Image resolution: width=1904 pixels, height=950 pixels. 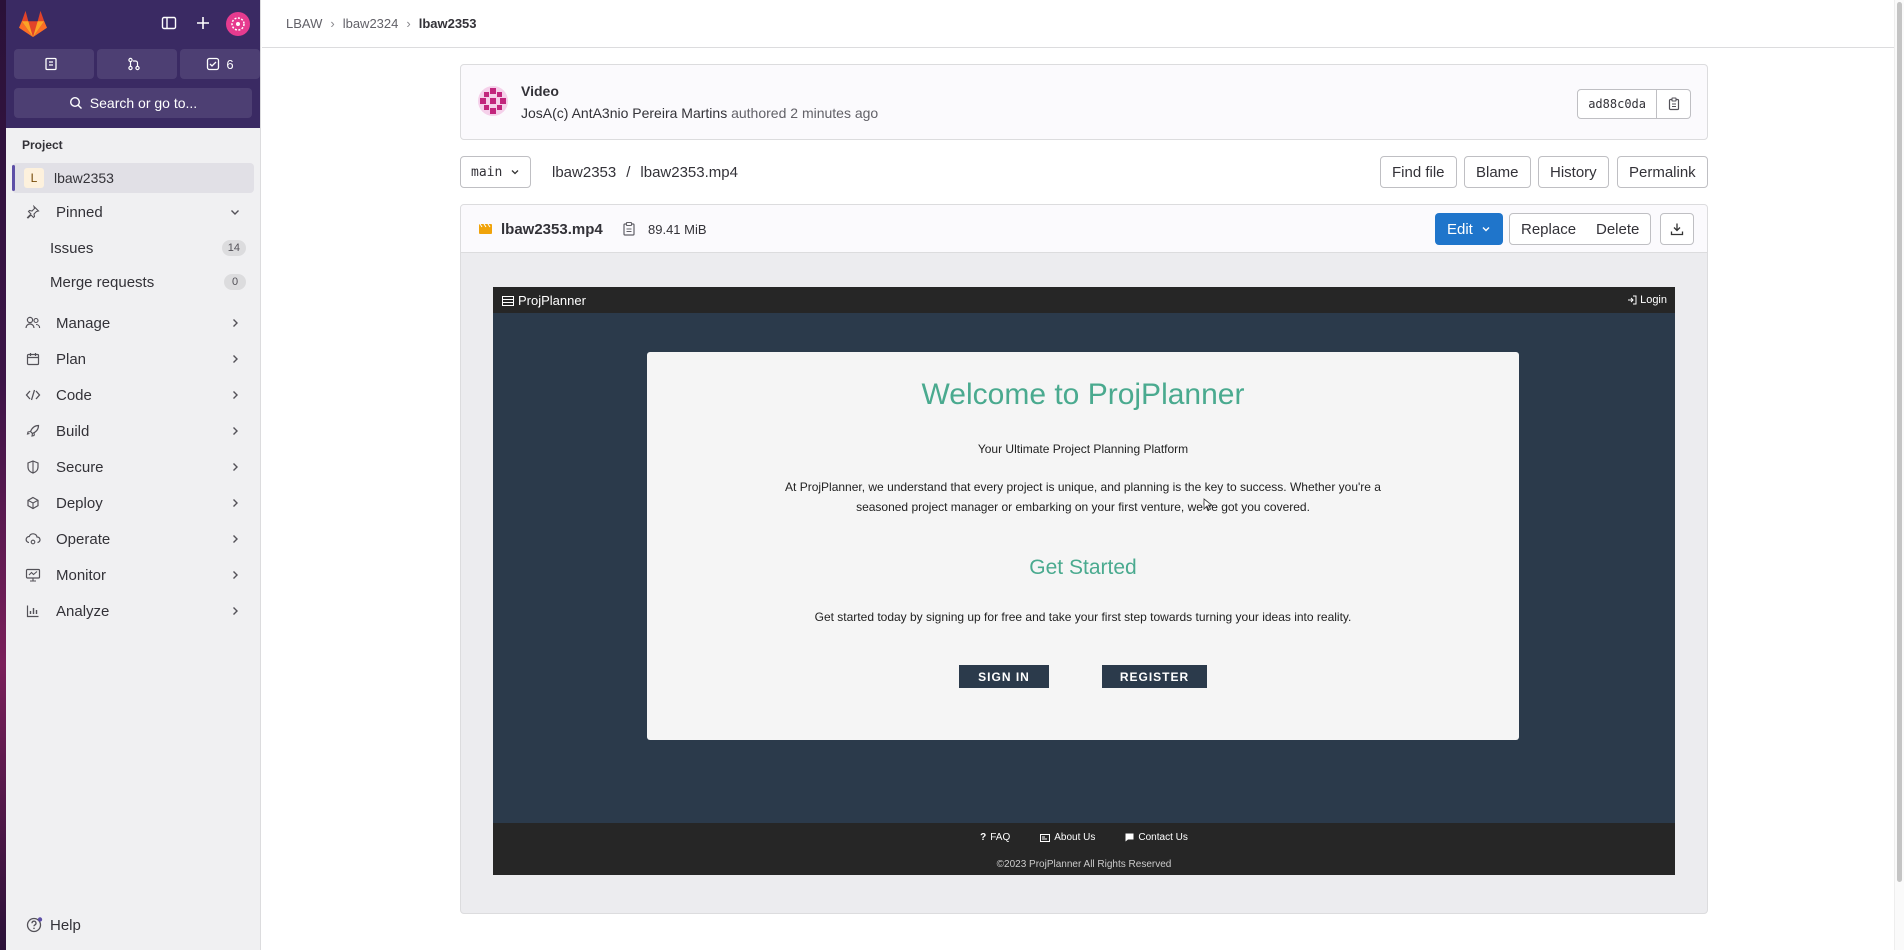 I want to click on path-file-link: lbaw2353.mp4, so click(x=689, y=172).